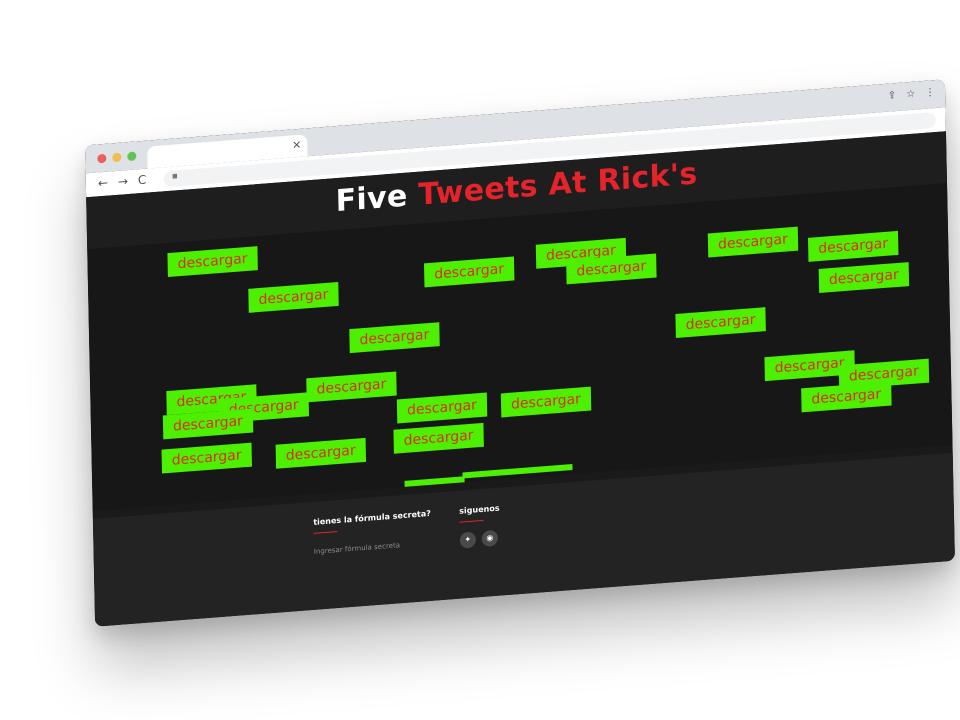  Describe the element at coordinates (480, 539) in the screenshot. I see `social-links: ✦ ◉` at that location.